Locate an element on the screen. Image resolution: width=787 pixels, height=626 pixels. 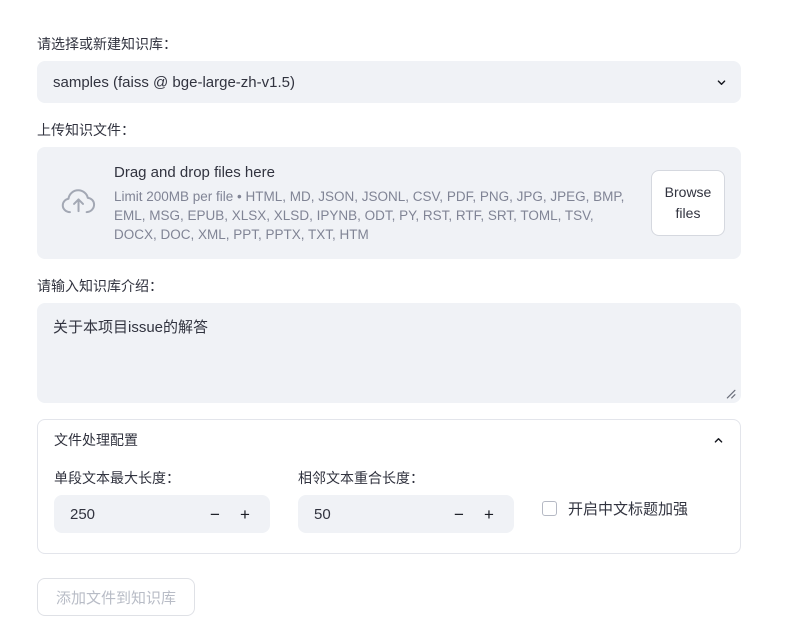
upload-label: 上传知识文件： is located at coordinates (86, 130).